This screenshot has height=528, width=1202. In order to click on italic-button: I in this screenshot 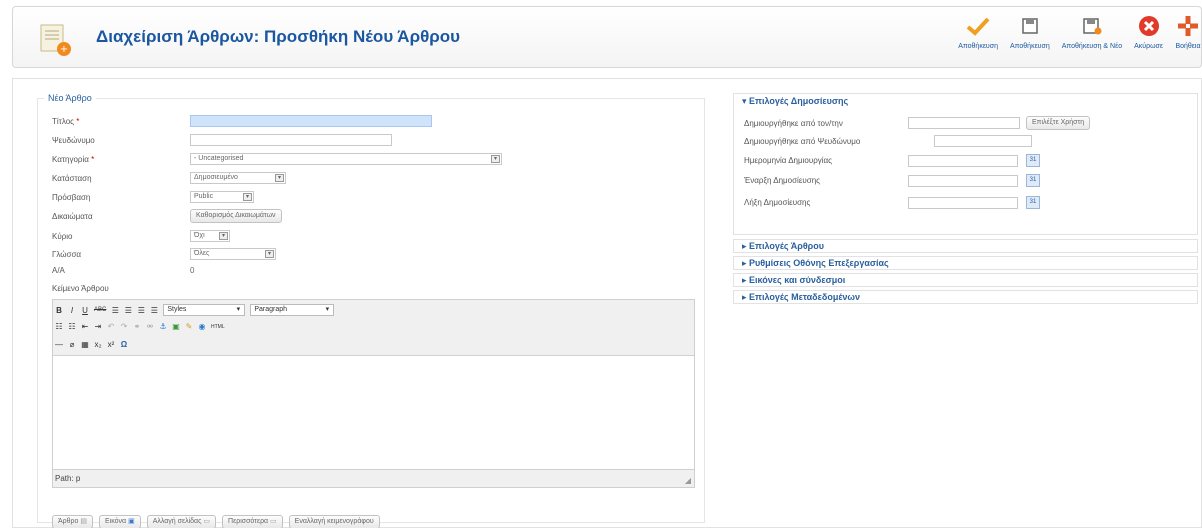, I will do `click(72, 310)`.